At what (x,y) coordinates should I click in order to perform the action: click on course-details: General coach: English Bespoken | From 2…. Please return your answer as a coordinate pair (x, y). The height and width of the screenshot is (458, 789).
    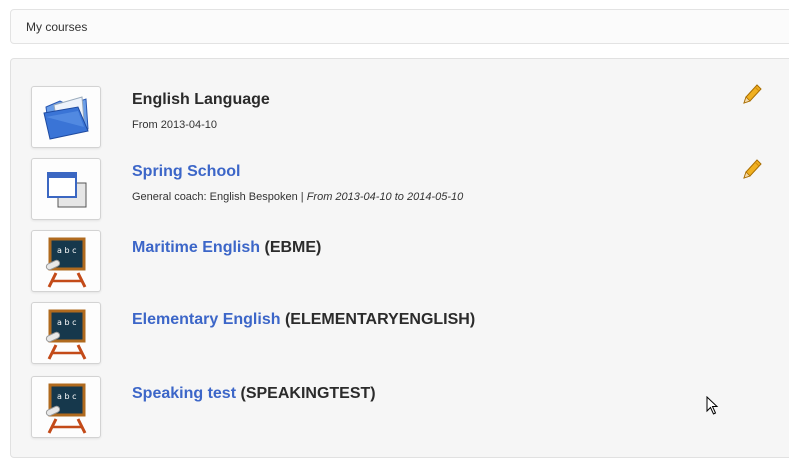
    Looking at the image, I should click on (297, 197).